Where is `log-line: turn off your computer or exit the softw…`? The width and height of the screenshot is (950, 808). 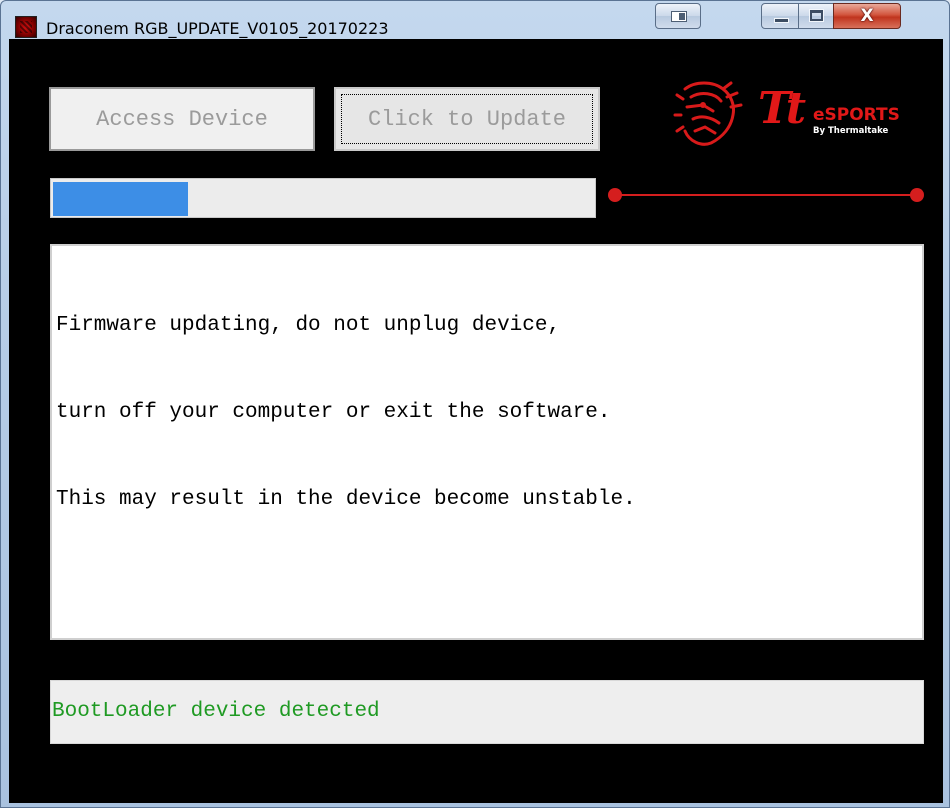 log-line: turn off your computer or exit the softw… is located at coordinates (333, 412).